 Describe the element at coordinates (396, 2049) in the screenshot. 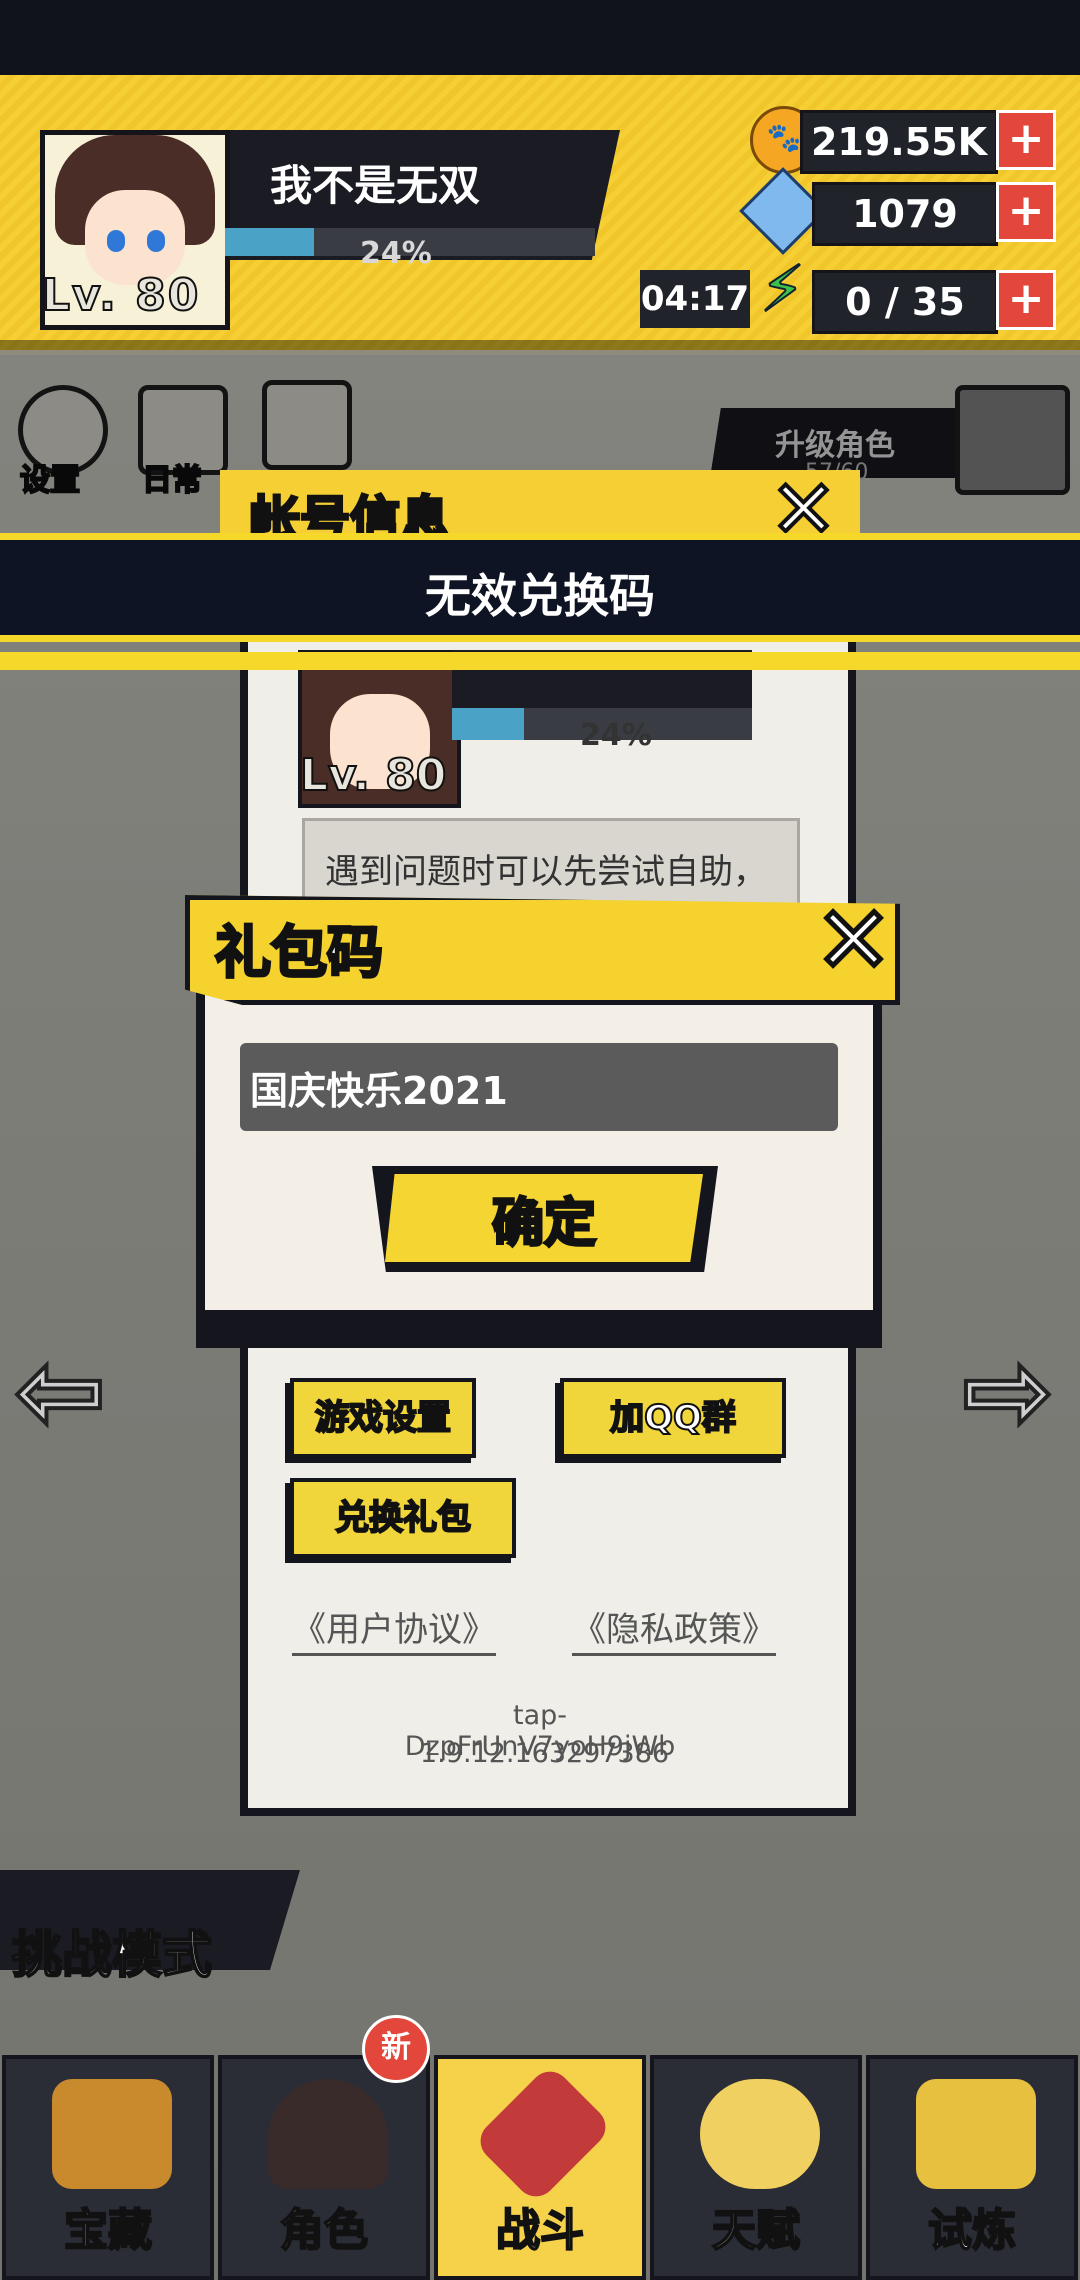

I see `new-badge: 新` at that location.